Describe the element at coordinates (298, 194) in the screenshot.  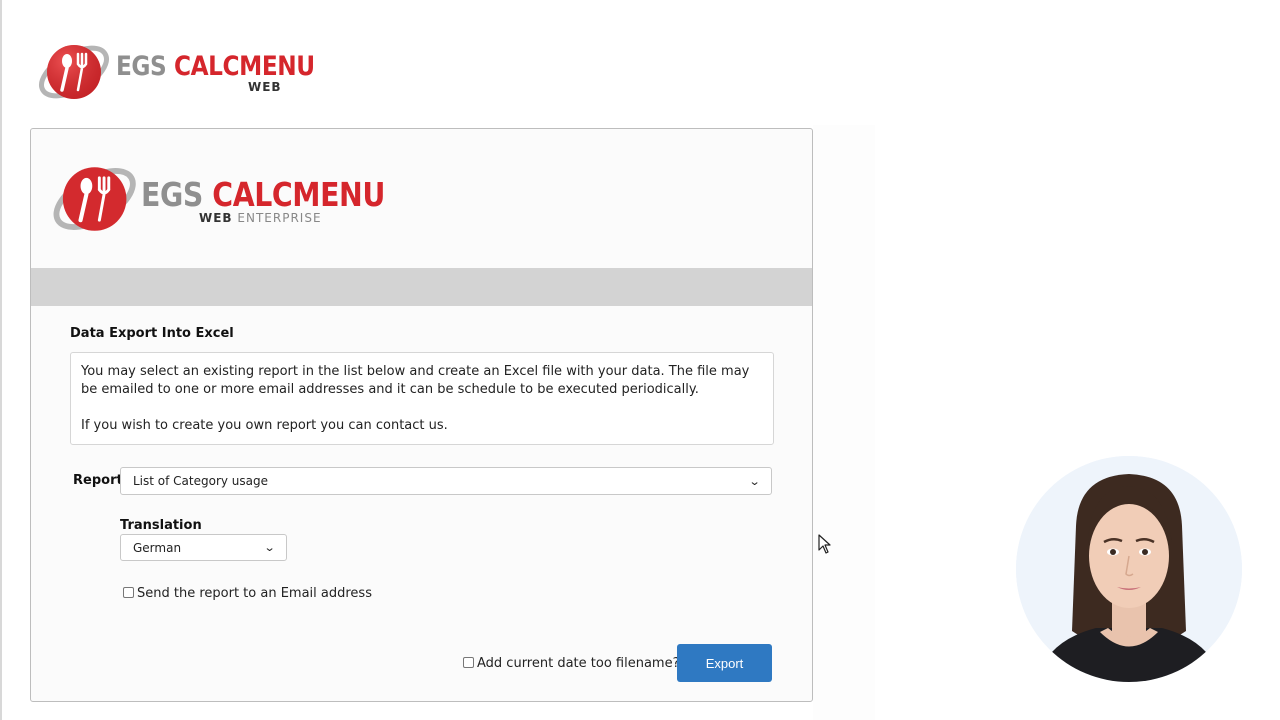
I see `panel-brand-part2: CALCMENU` at that location.